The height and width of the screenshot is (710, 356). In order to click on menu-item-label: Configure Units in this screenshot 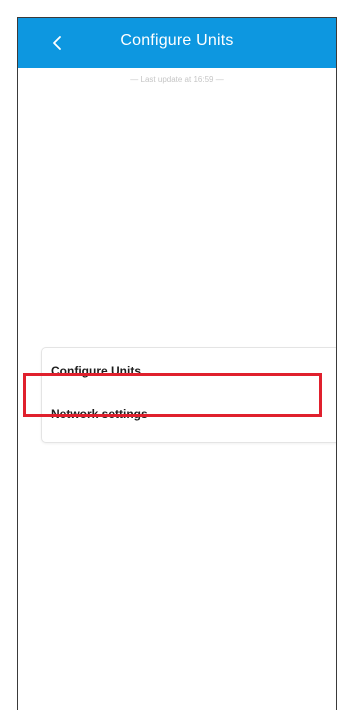, I will do `click(96, 371)`.